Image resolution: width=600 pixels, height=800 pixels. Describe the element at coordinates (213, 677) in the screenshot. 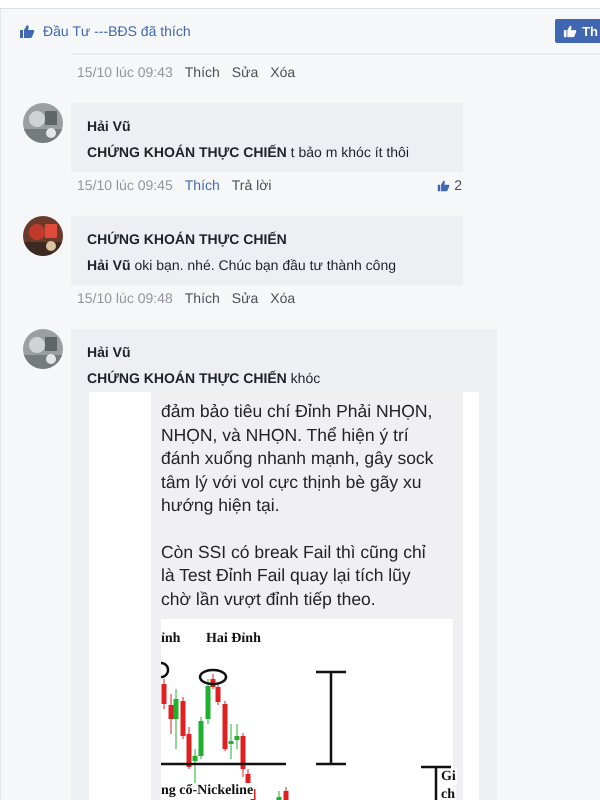

I see `highlight-ellipse` at that location.